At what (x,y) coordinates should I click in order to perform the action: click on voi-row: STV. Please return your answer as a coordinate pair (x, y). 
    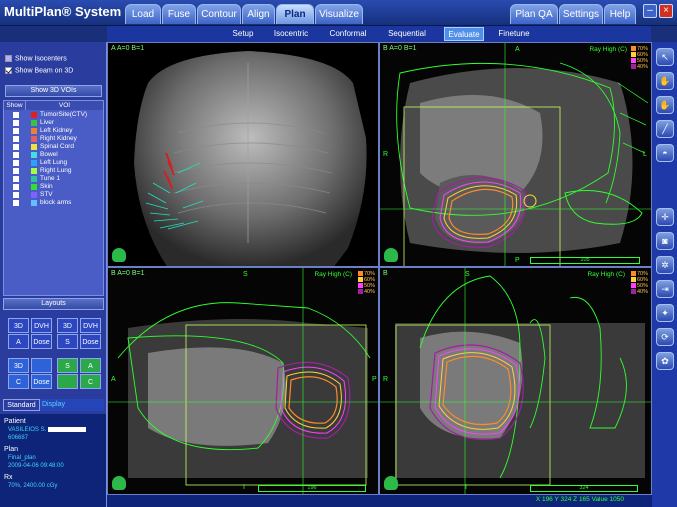
    Looking at the image, I should click on (54, 195).